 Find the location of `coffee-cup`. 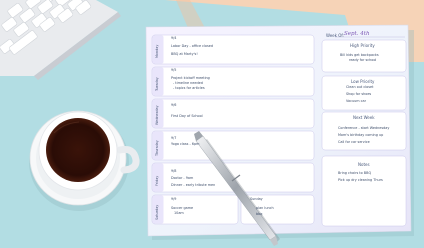

coffee-cup is located at coordinates (84, 160).